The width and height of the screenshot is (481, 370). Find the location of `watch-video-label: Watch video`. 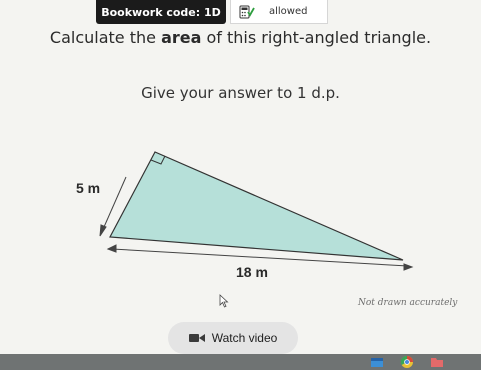

watch-video-label: Watch video is located at coordinates (244, 338).